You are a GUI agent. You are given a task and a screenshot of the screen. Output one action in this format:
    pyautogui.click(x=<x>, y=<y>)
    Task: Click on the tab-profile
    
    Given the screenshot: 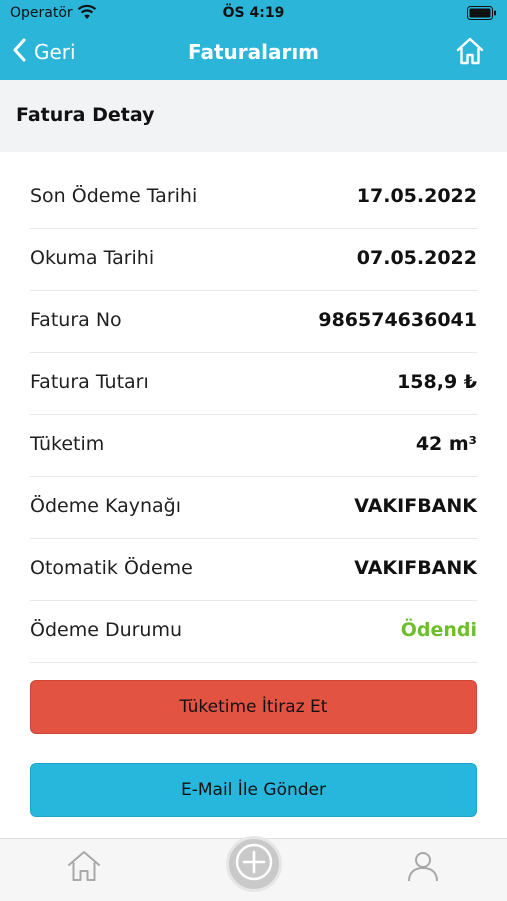 What is the action you would take?
    pyautogui.click(x=423, y=868)
    